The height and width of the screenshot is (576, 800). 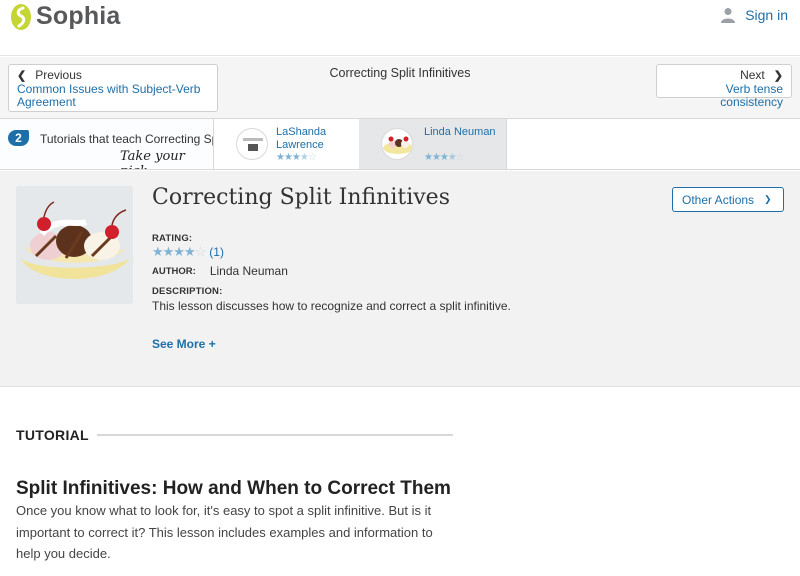 I want to click on author-name: Linda Neuman, so click(x=248, y=271).